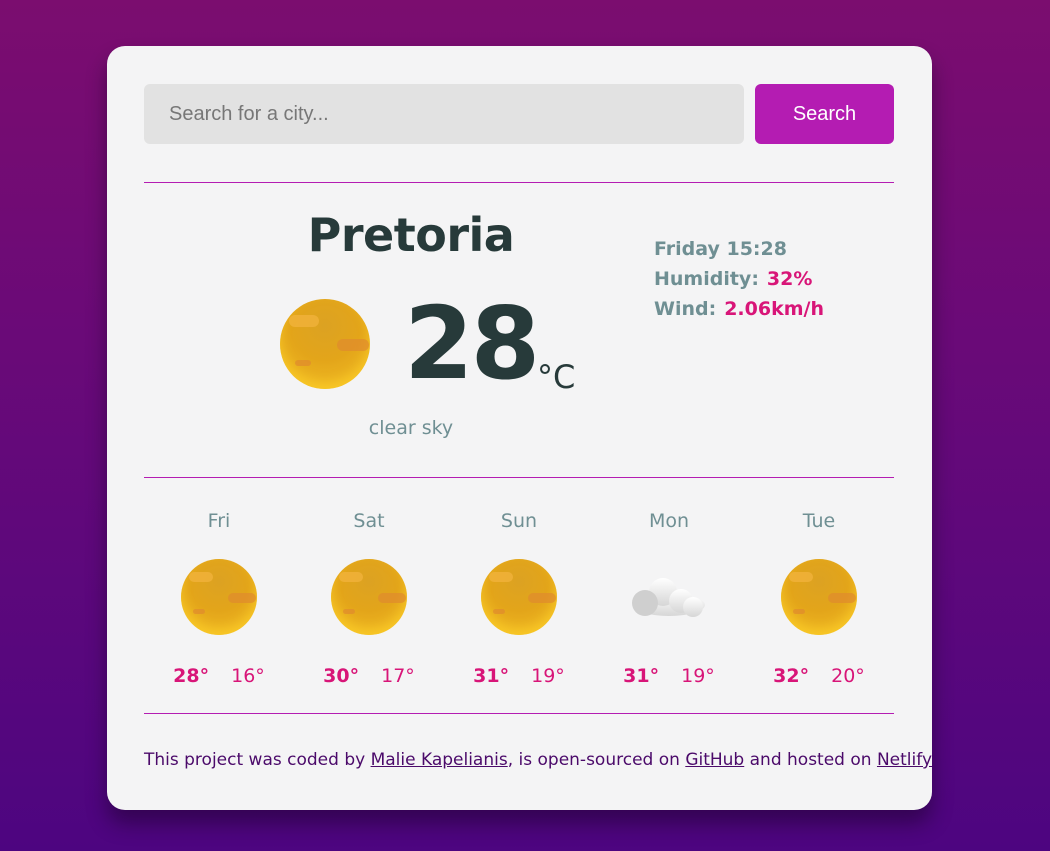 This screenshot has height=851, width=1050. What do you see at coordinates (472, 343) in the screenshot?
I see `current-temperature: 28` at bounding box center [472, 343].